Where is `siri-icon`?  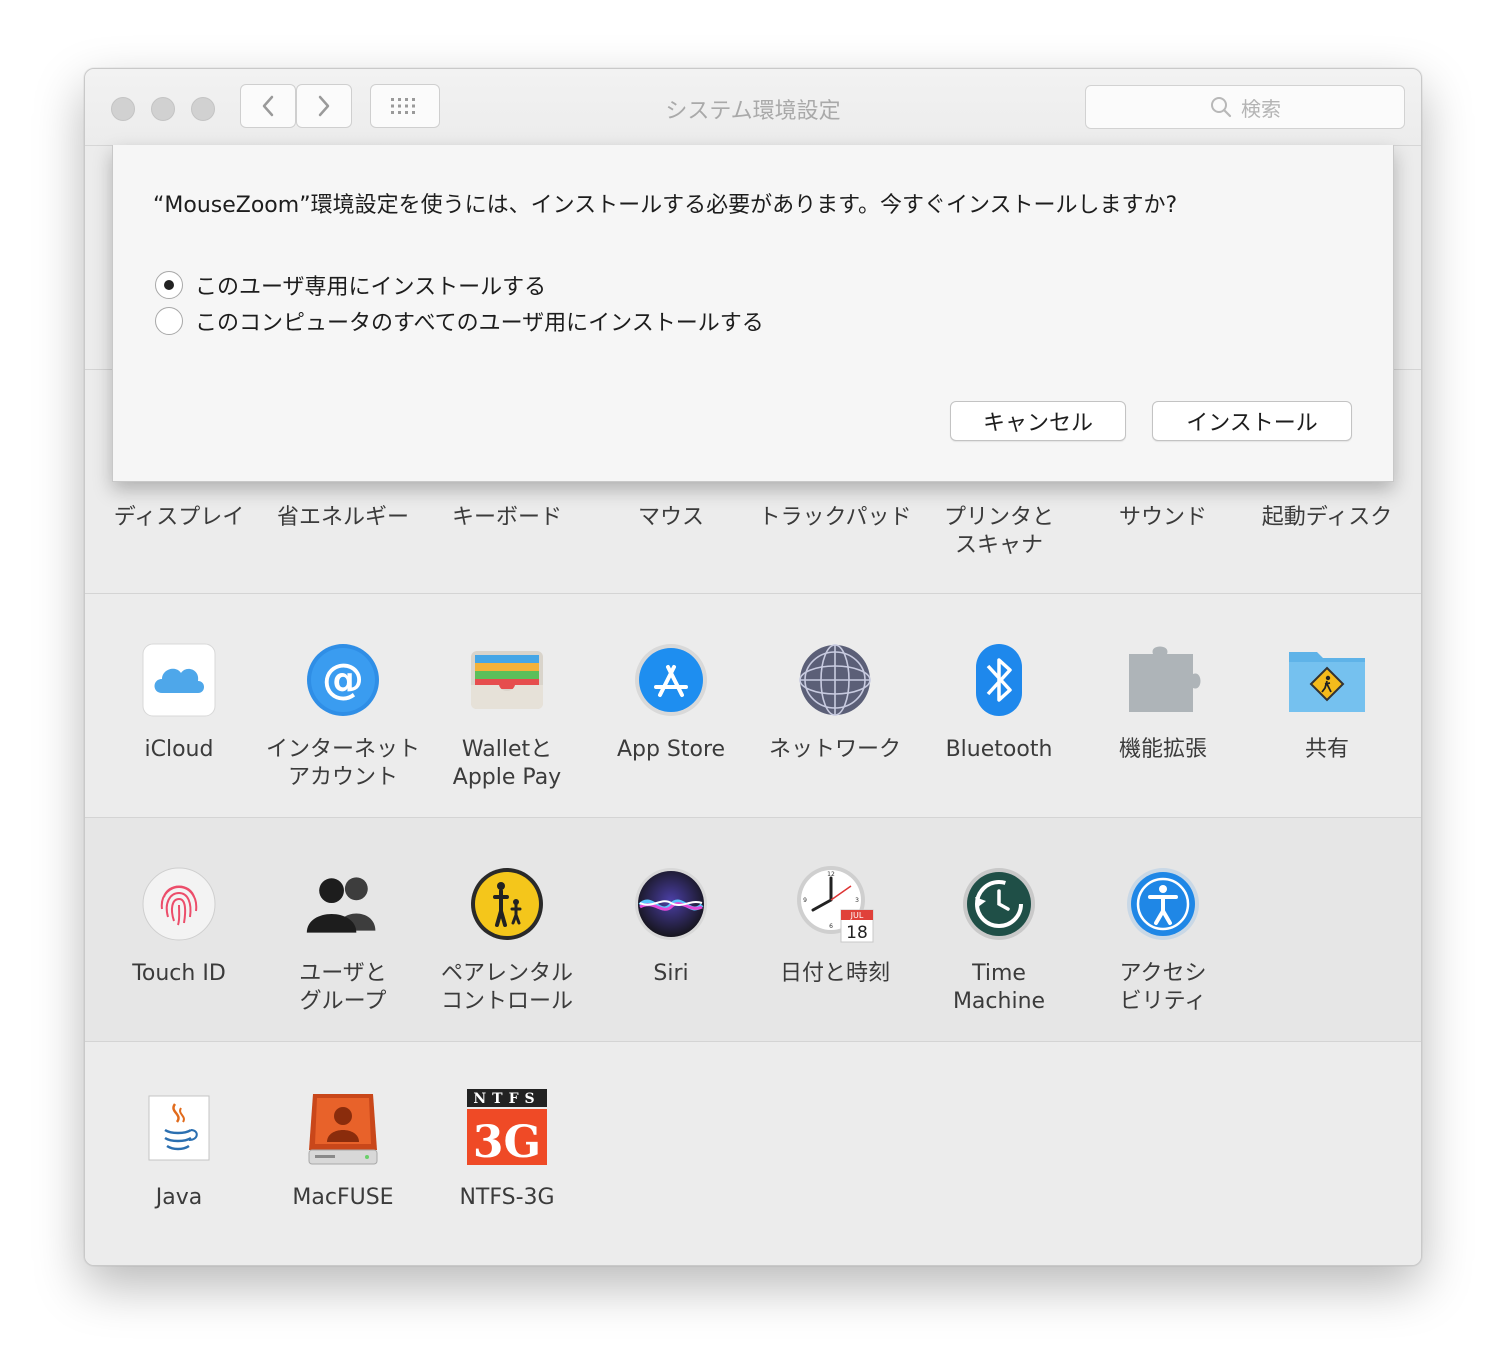
siri-icon is located at coordinates (671, 904).